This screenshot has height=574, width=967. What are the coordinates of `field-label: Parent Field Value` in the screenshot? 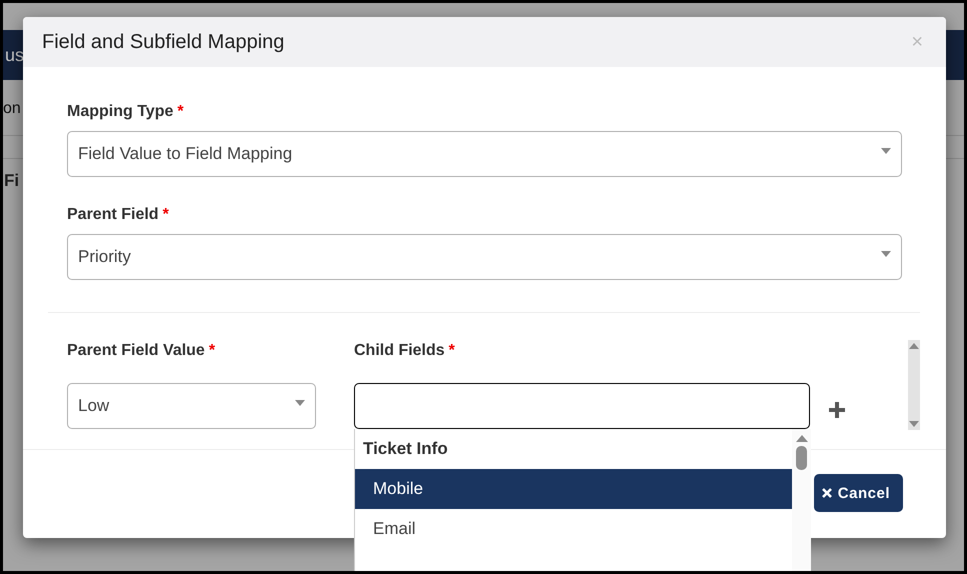 It's located at (136, 351).